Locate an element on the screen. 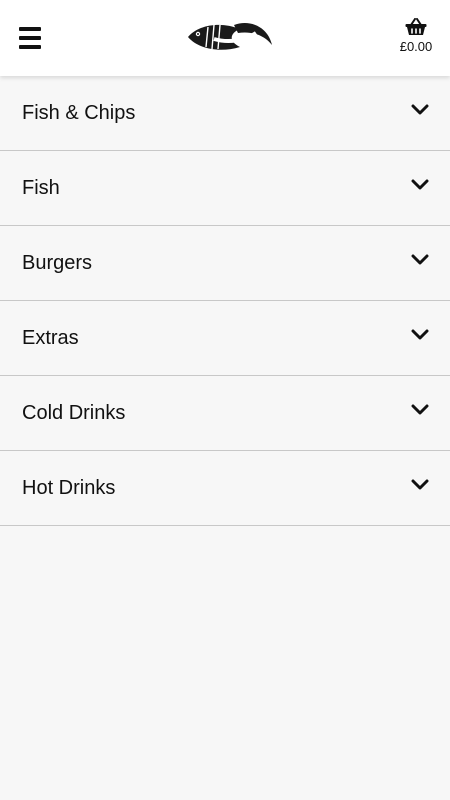 The image size is (450, 800). category-extras: Extras is located at coordinates (225, 338).